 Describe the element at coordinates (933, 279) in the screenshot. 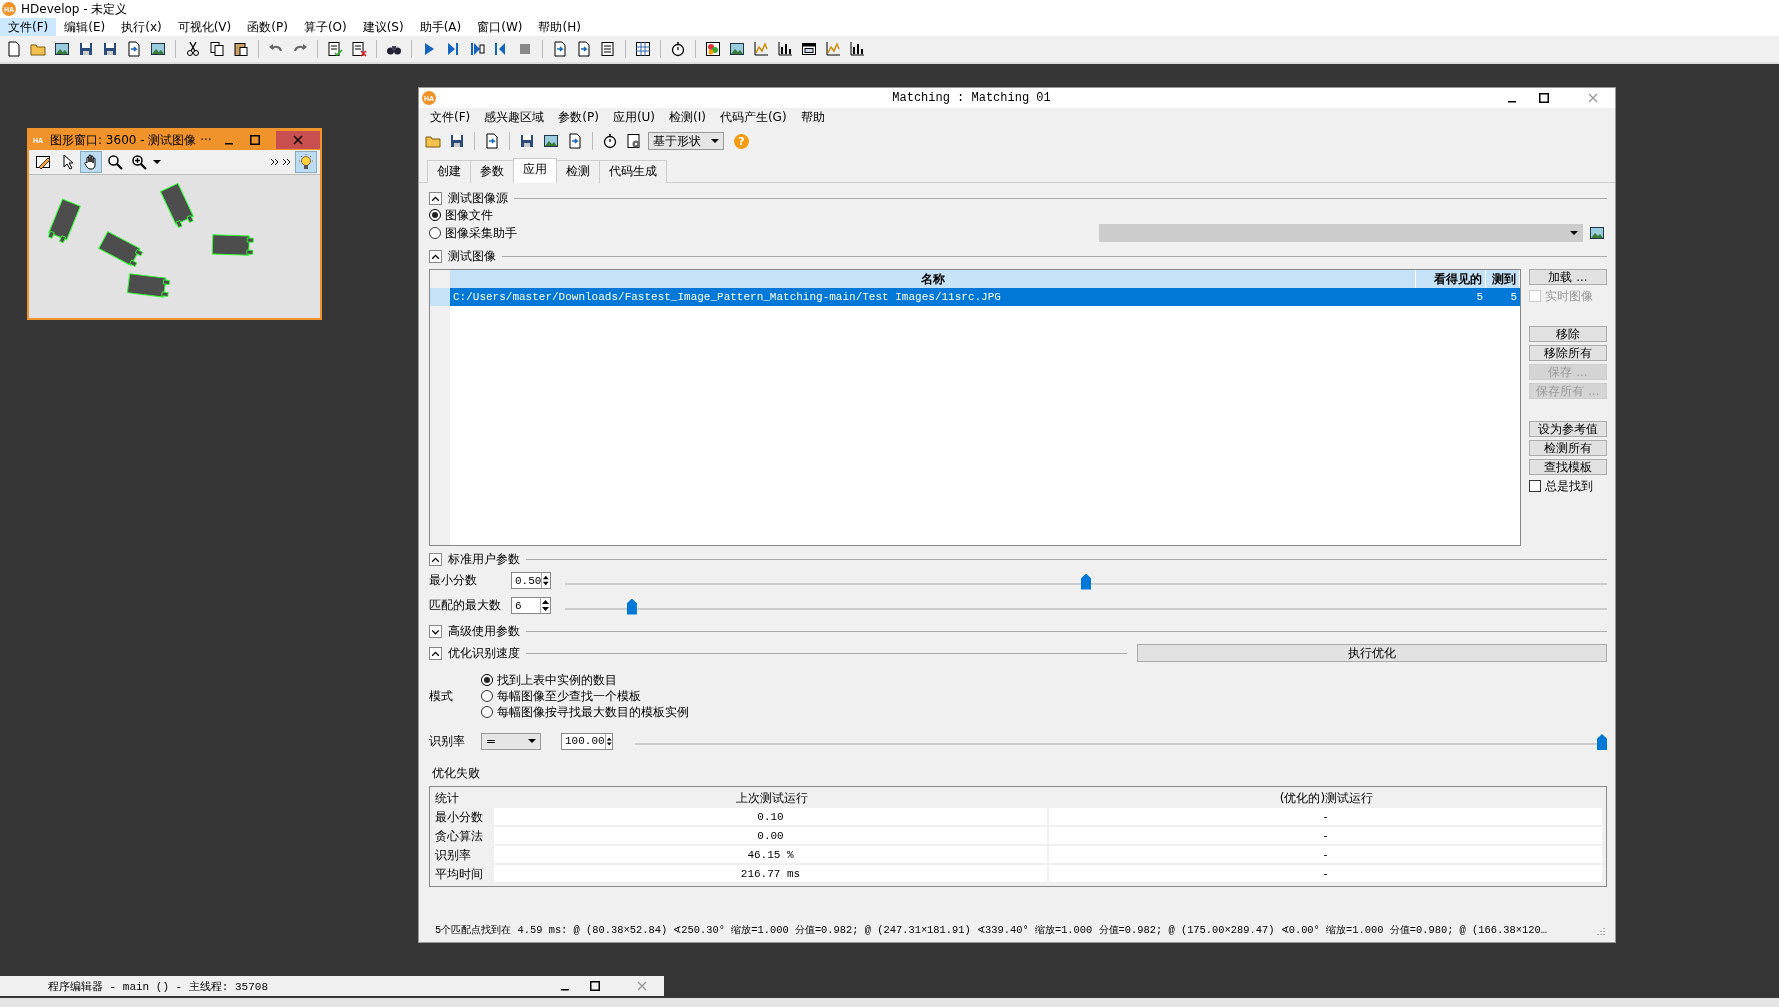

I see `column-header: 名称` at that location.